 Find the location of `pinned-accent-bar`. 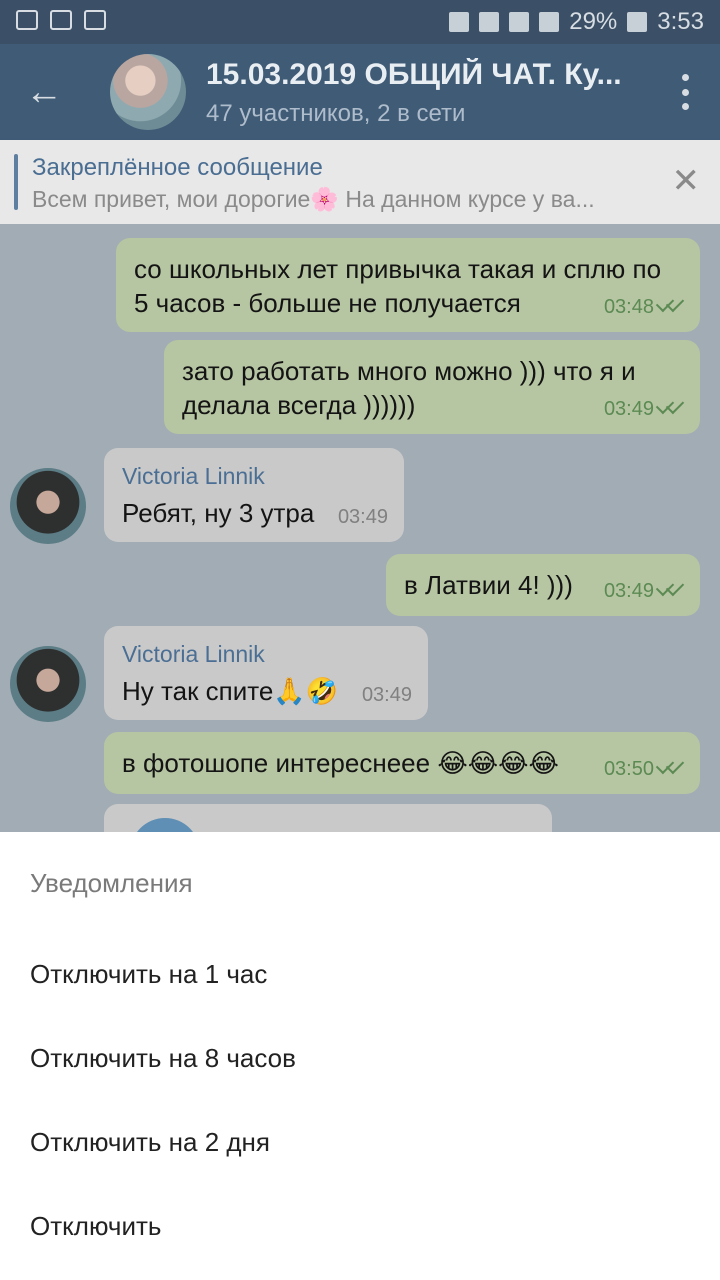

pinned-accent-bar is located at coordinates (16, 182).